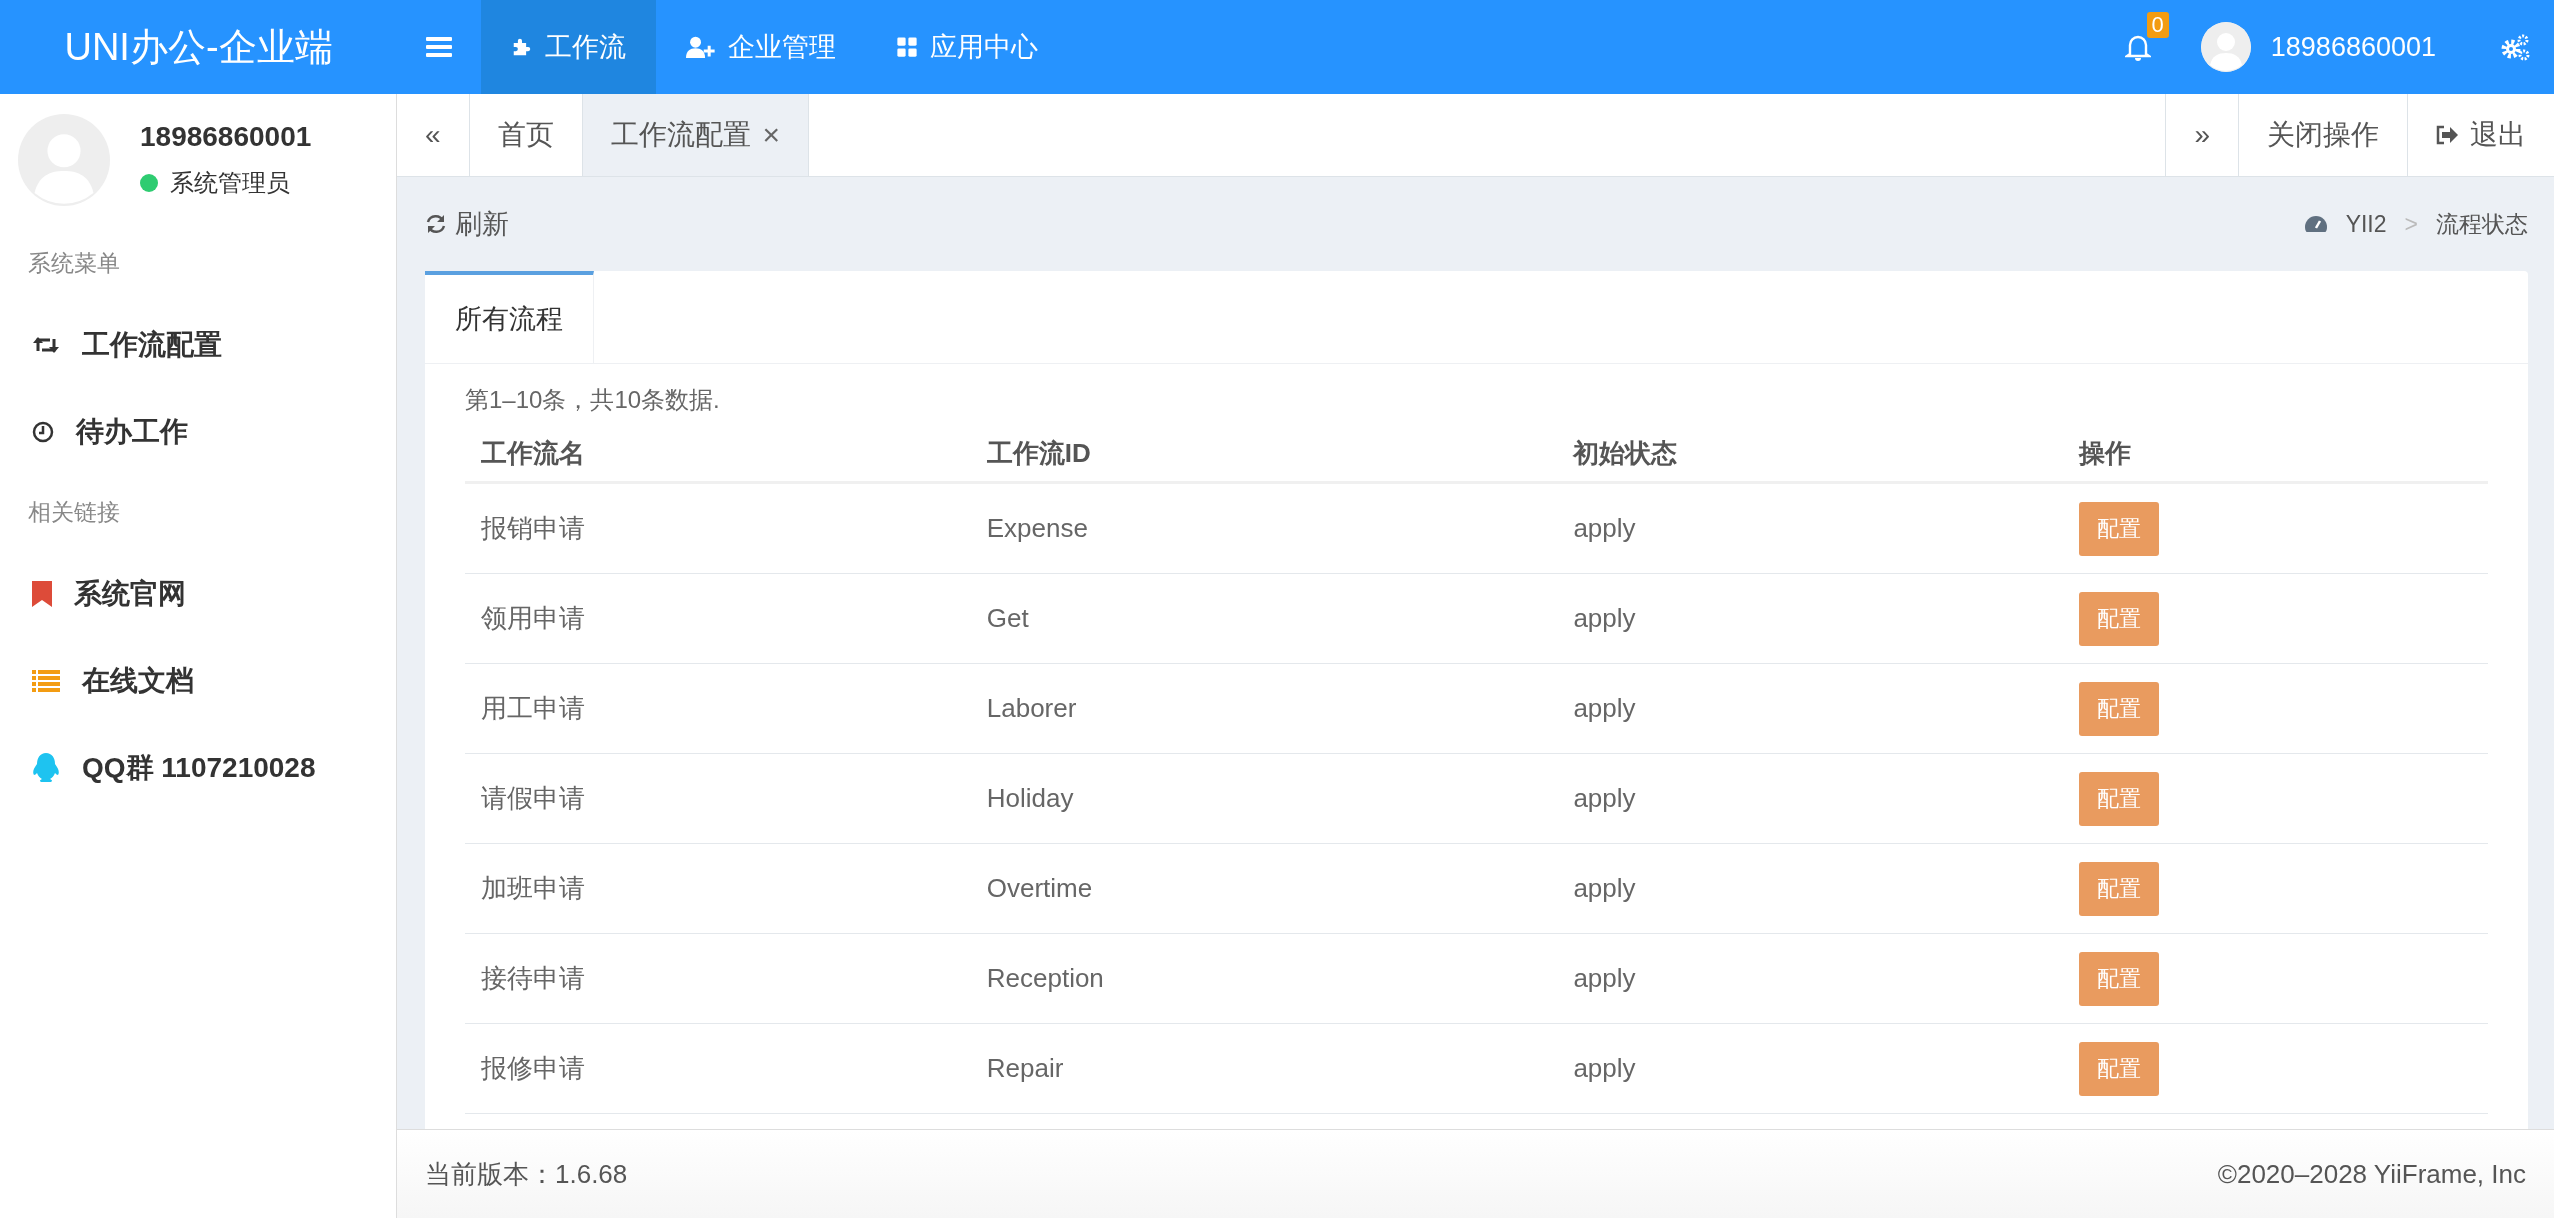 This screenshot has height=1218, width=2554. I want to click on bell-icon, so click(2137, 47).